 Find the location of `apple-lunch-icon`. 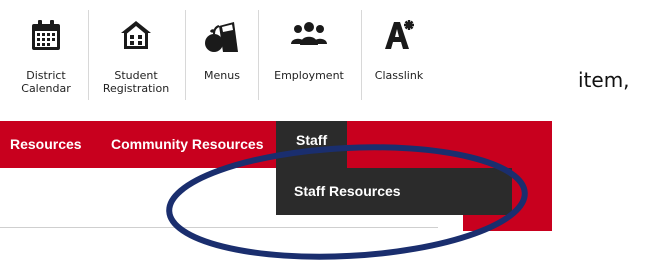

apple-lunch-icon is located at coordinates (222, 38).